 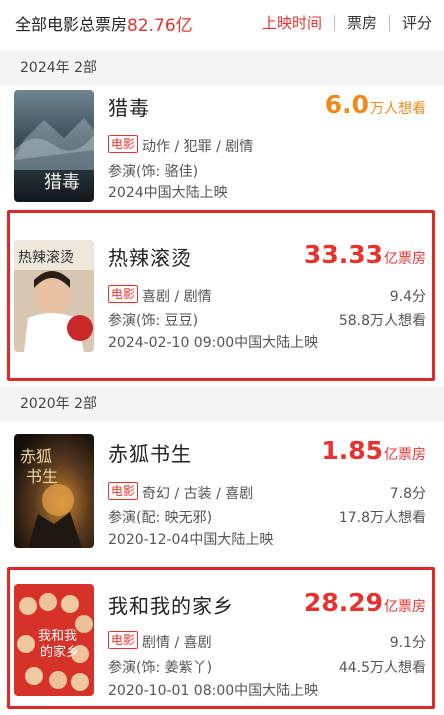 What do you see at coordinates (42, 476) in the screenshot?
I see `svg-text: 书生` at bounding box center [42, 476].